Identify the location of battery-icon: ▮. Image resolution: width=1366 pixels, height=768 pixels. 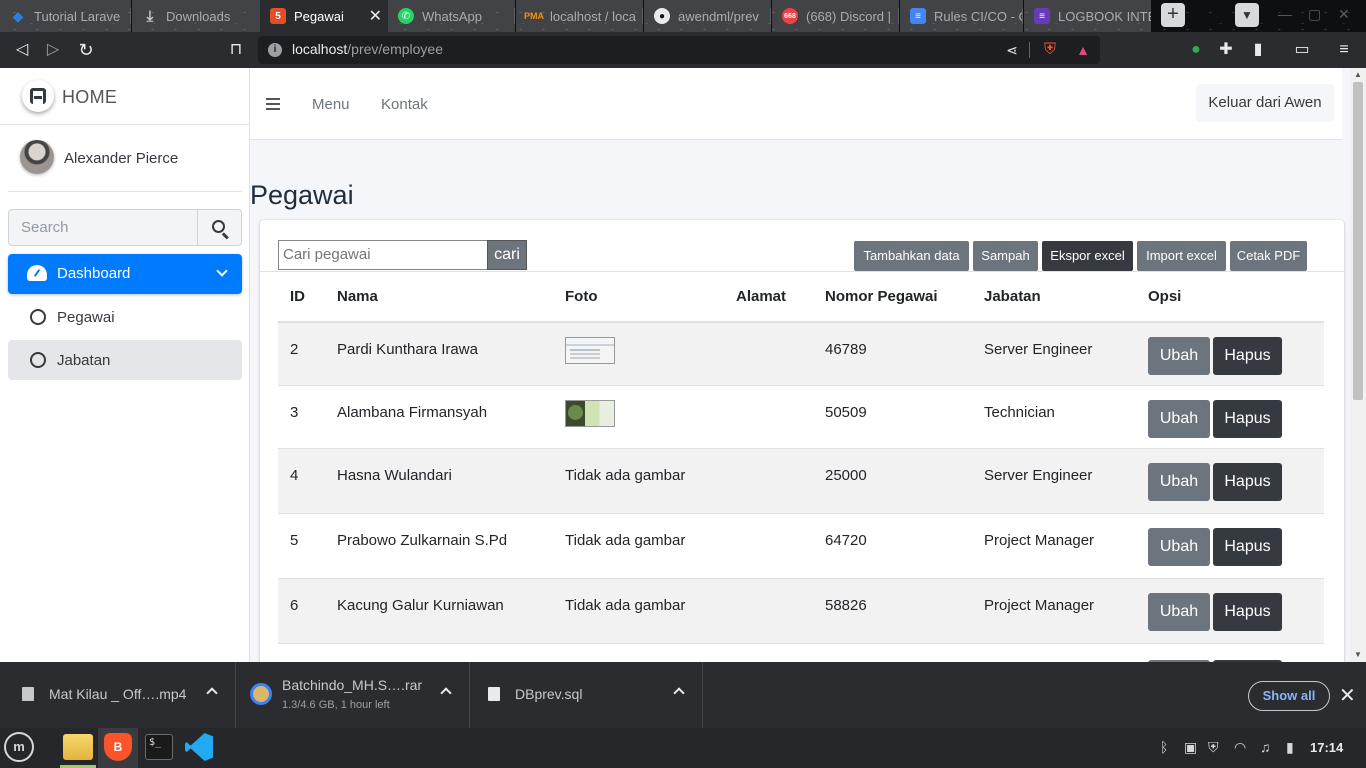
(1290, 747).